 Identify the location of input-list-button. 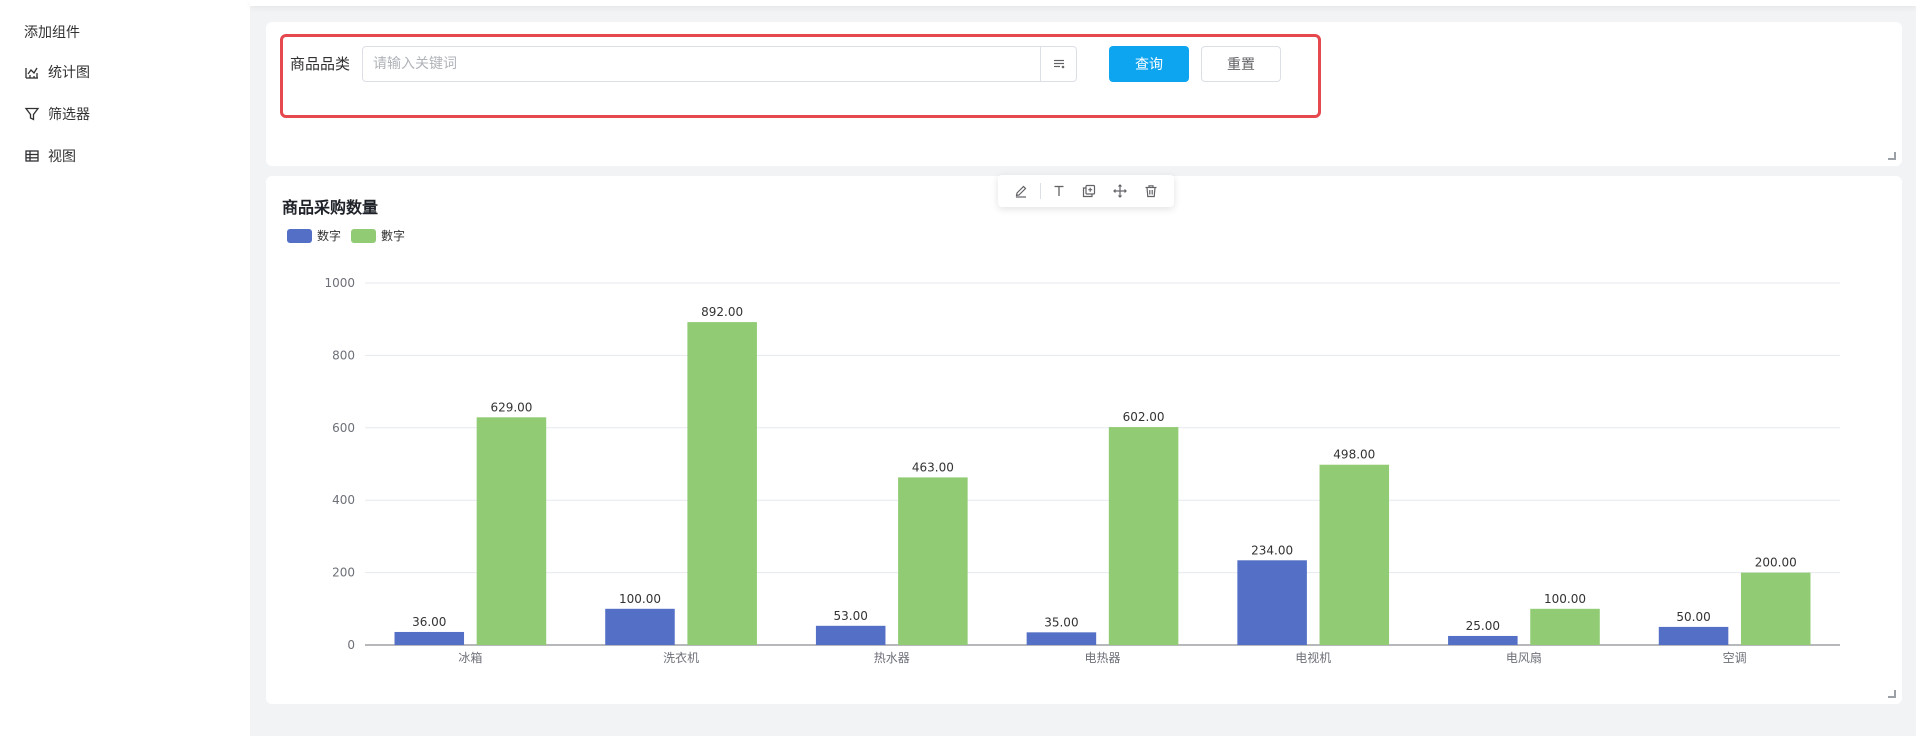
(1058, 64).